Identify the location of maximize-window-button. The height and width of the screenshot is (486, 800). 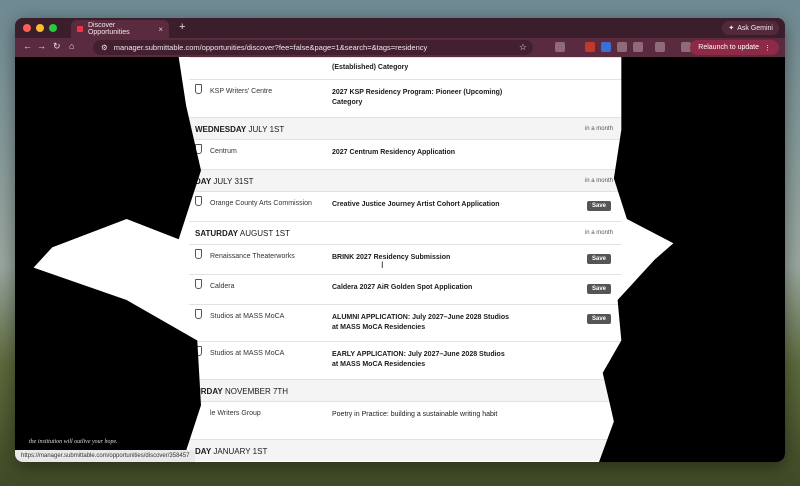
(53, 28).